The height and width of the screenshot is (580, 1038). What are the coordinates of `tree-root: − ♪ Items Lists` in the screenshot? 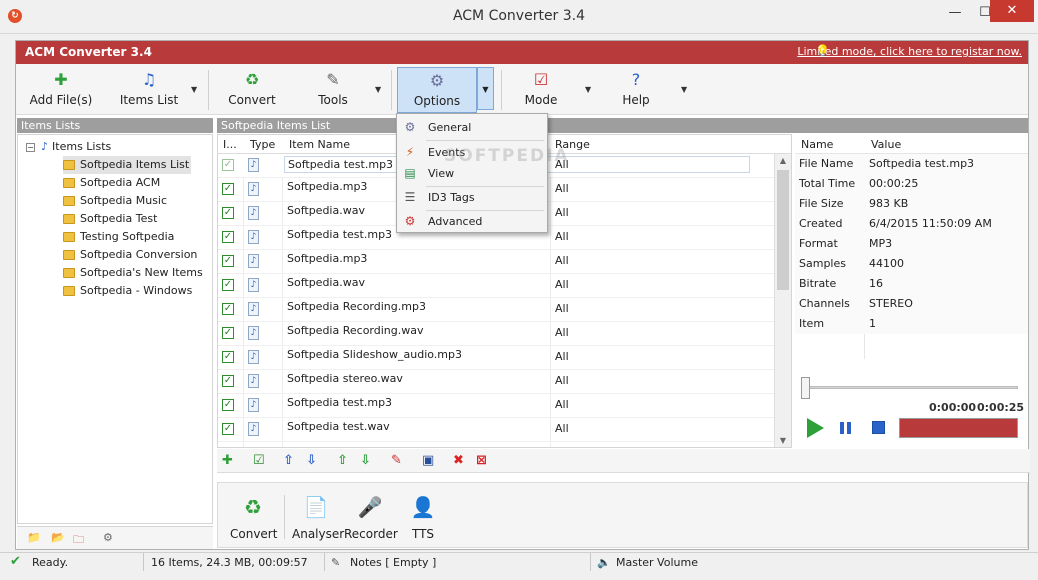 It's located at (68, 147).